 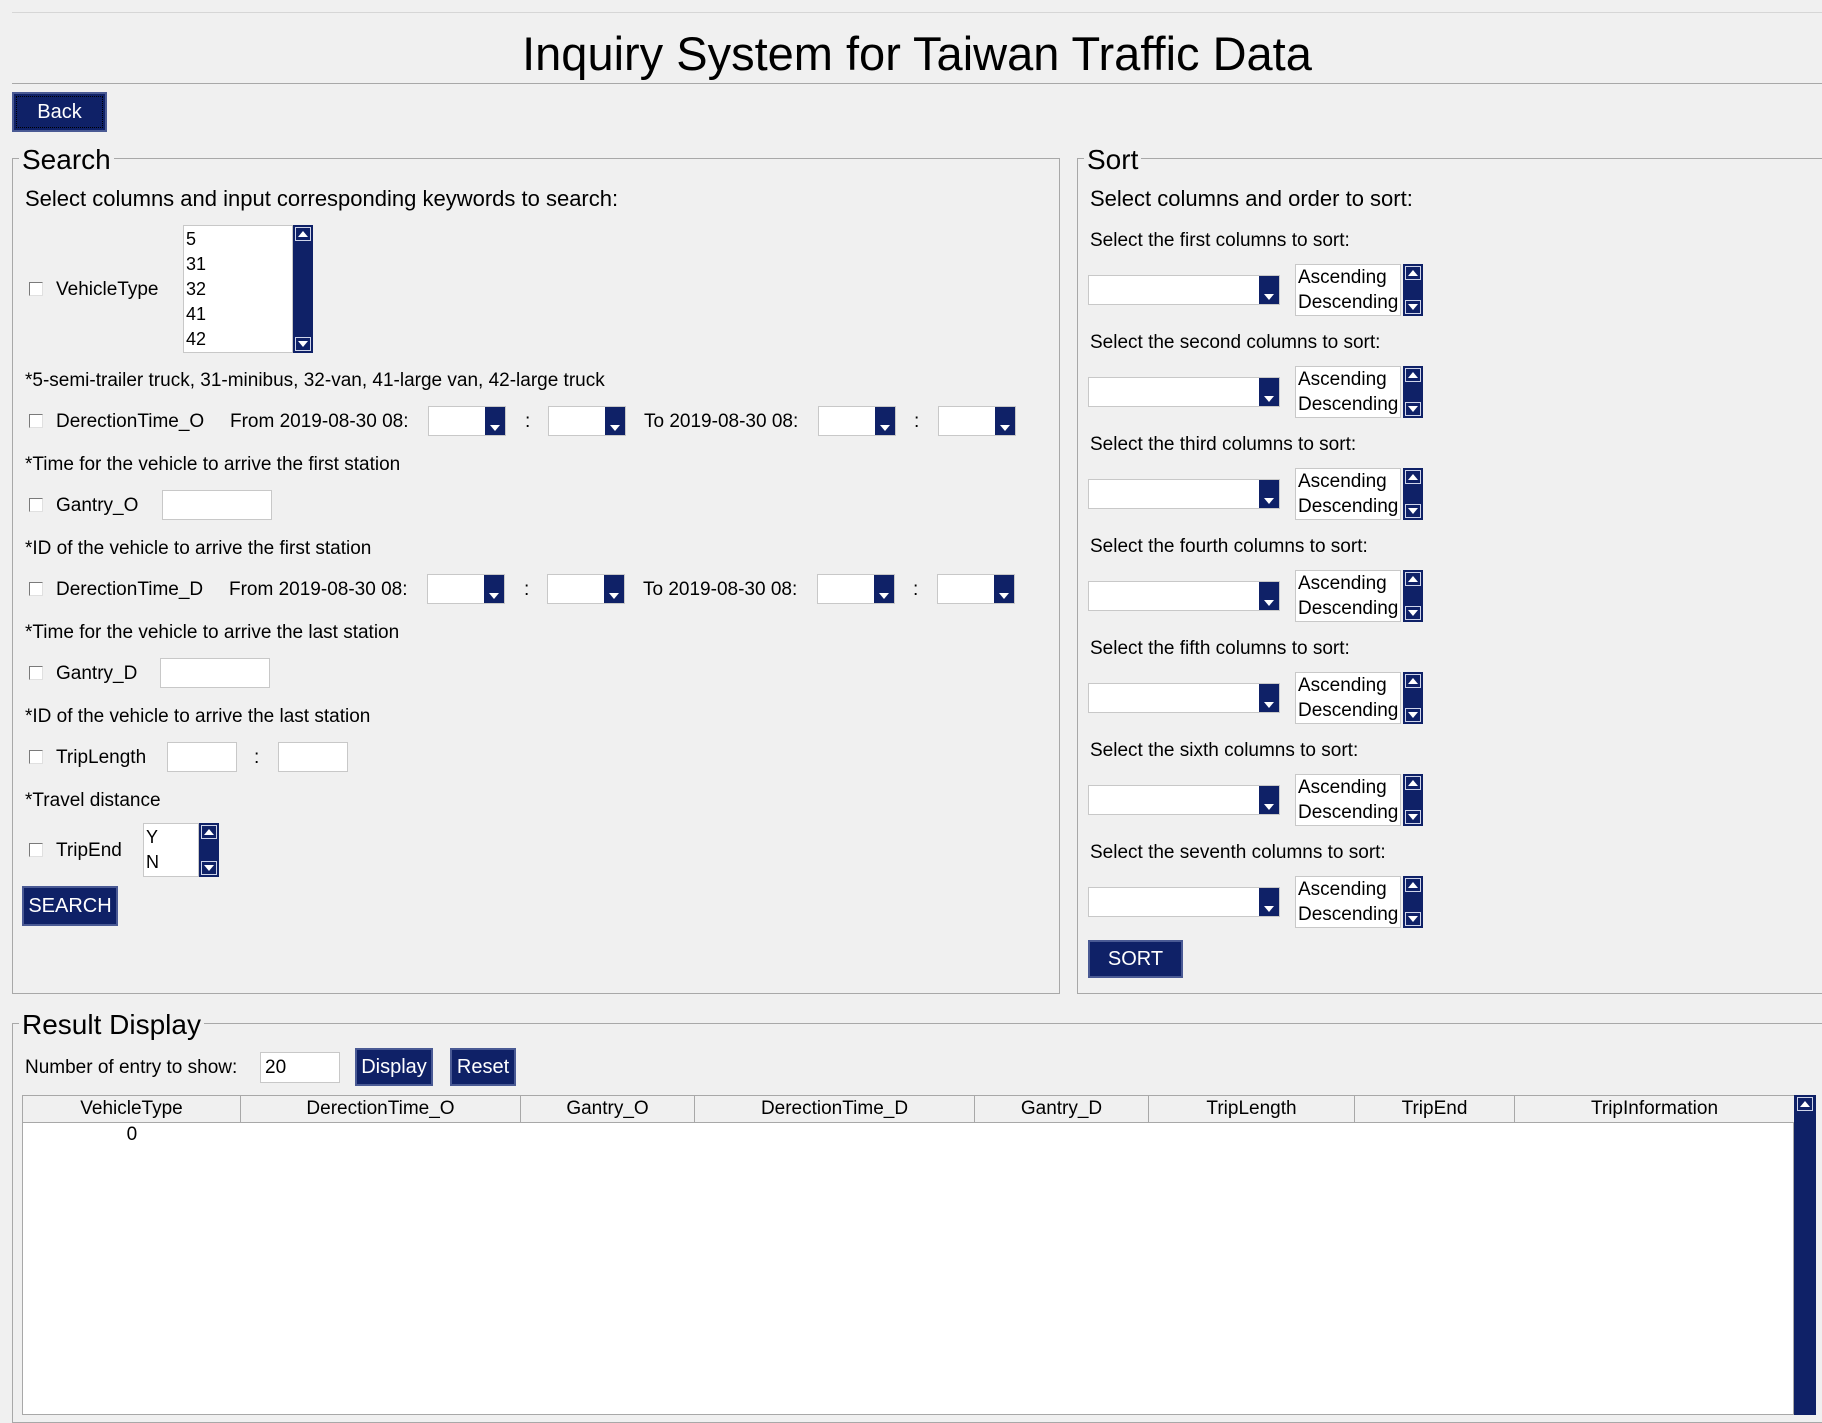 I want to click on time-d-to-hour-combo, so click(x=856, y=589).